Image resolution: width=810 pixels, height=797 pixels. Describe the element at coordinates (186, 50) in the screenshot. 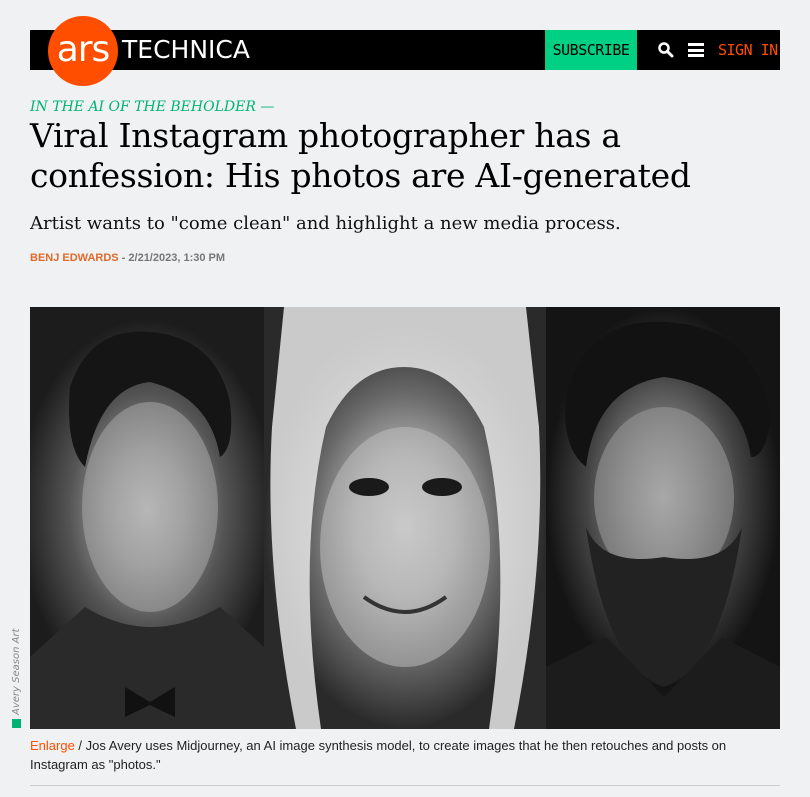

I see `logo-technica-text: TECHNICA` at that location.